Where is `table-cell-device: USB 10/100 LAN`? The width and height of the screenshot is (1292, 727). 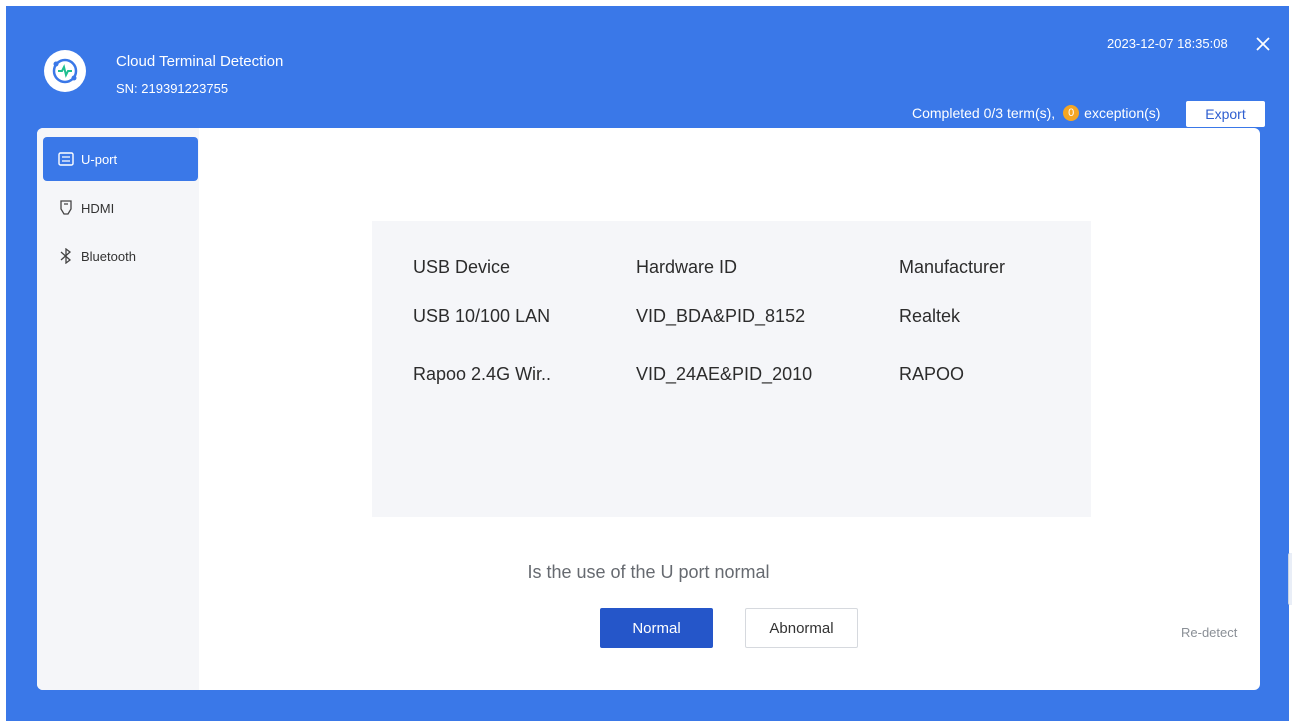 table-cell-device: USB 10/100 LAN is located at coordinates (482, 316).